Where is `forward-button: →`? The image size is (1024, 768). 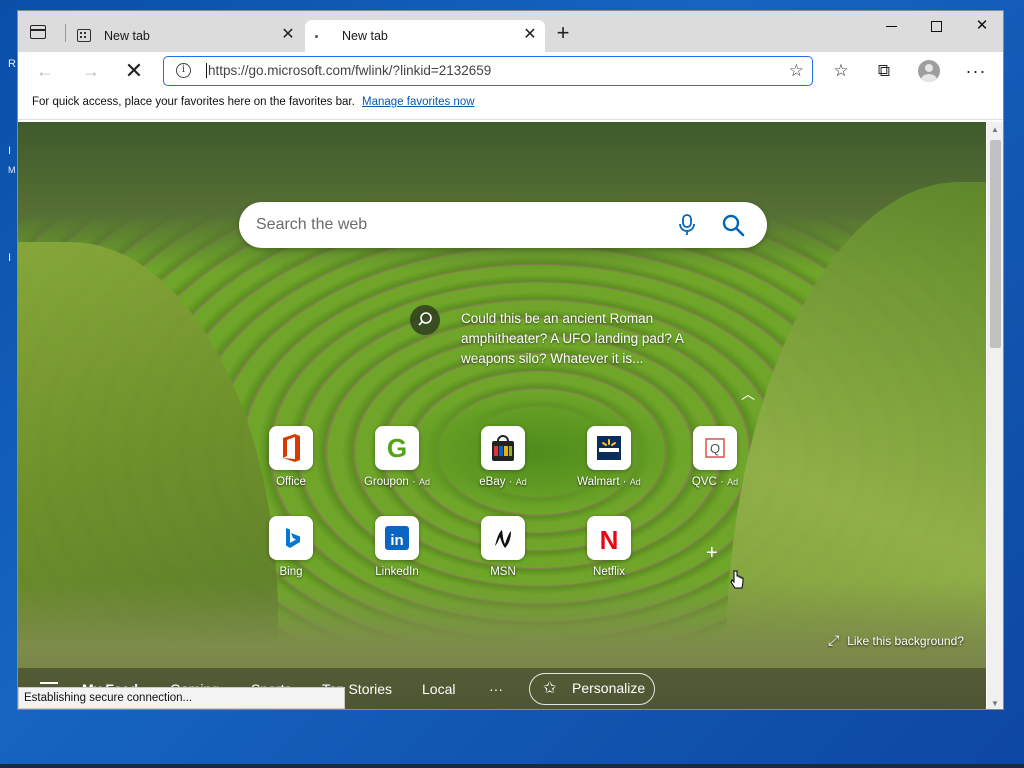
forward-button: → is located at coordinates (91, 71).